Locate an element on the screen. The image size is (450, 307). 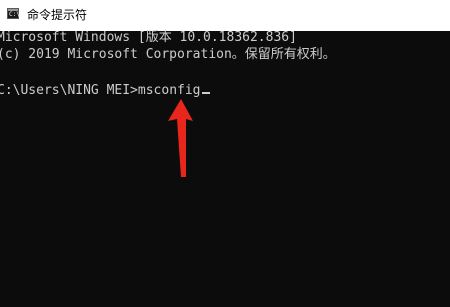
prompt-path: C:\Users\NING MEI> is located at coordinates (69, 90).